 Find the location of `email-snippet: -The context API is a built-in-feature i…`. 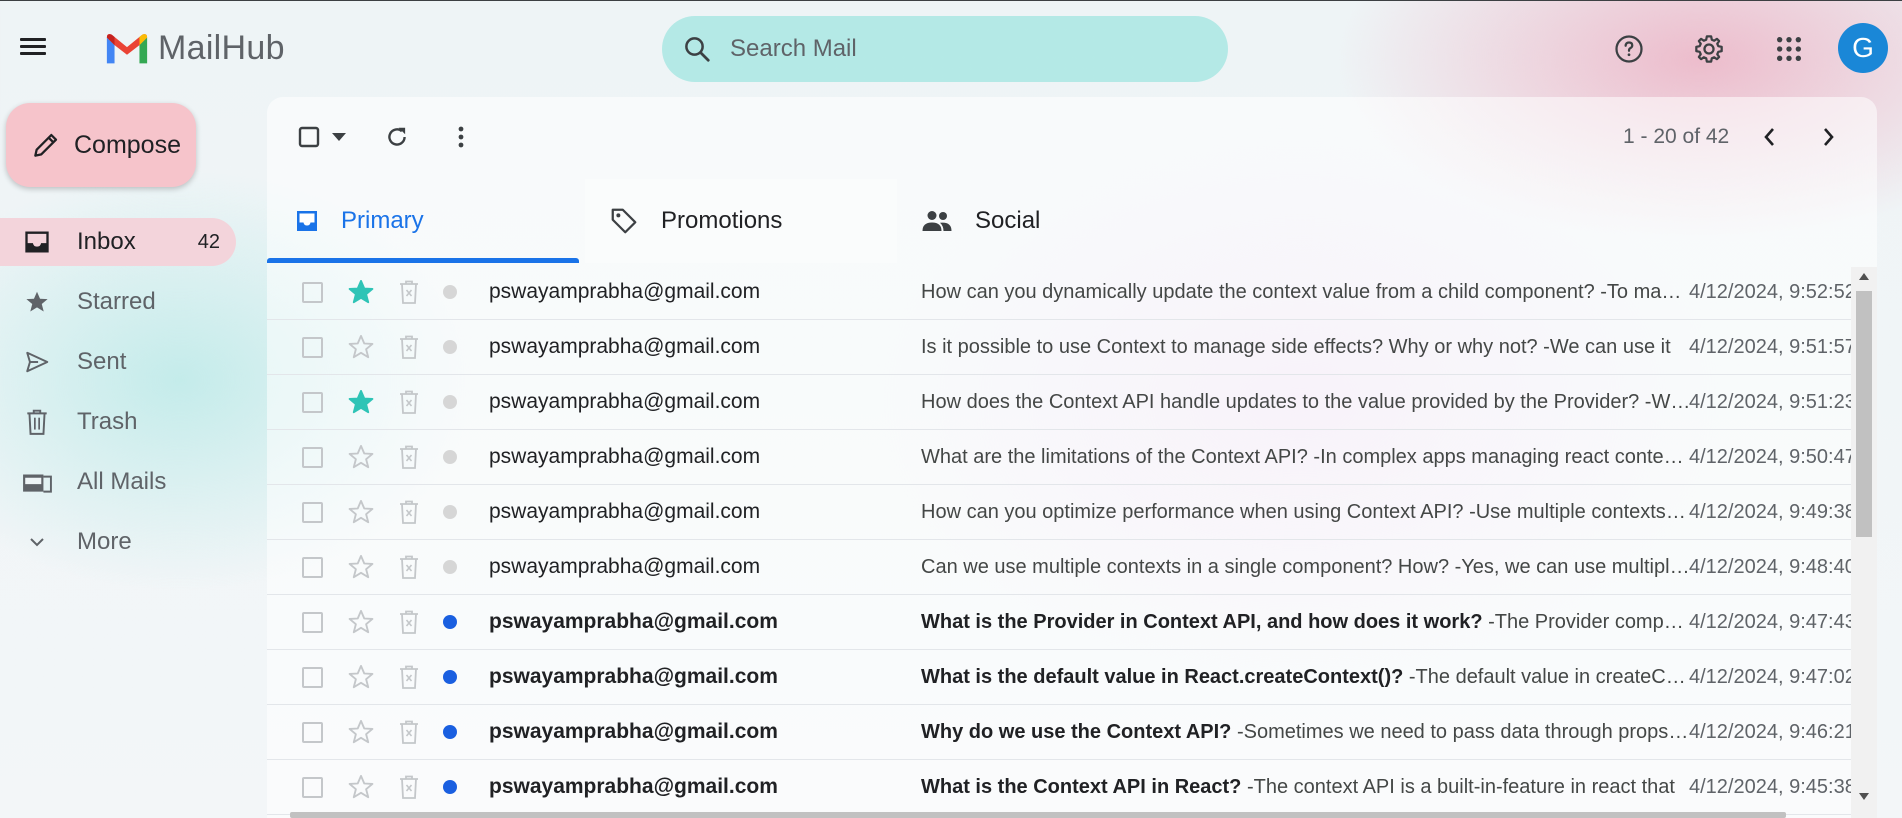

email-snippet: -The context API is a built-in-feature i… is located at coordinates (1458, 786).